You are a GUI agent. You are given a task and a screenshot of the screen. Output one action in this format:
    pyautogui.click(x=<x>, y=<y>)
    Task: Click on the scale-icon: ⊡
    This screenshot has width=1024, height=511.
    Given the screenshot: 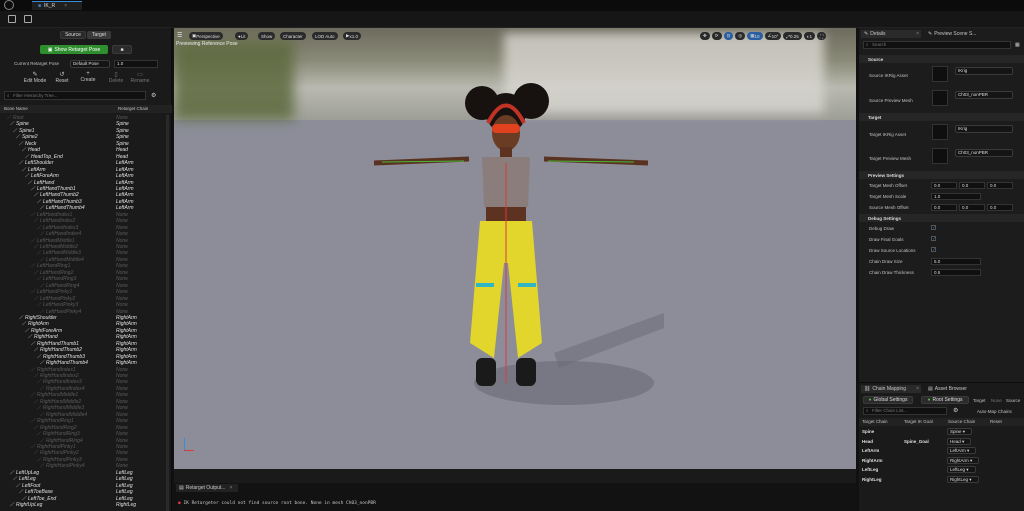 What is the action you would take?
    pyautogui.click(x=728, y=36)
    